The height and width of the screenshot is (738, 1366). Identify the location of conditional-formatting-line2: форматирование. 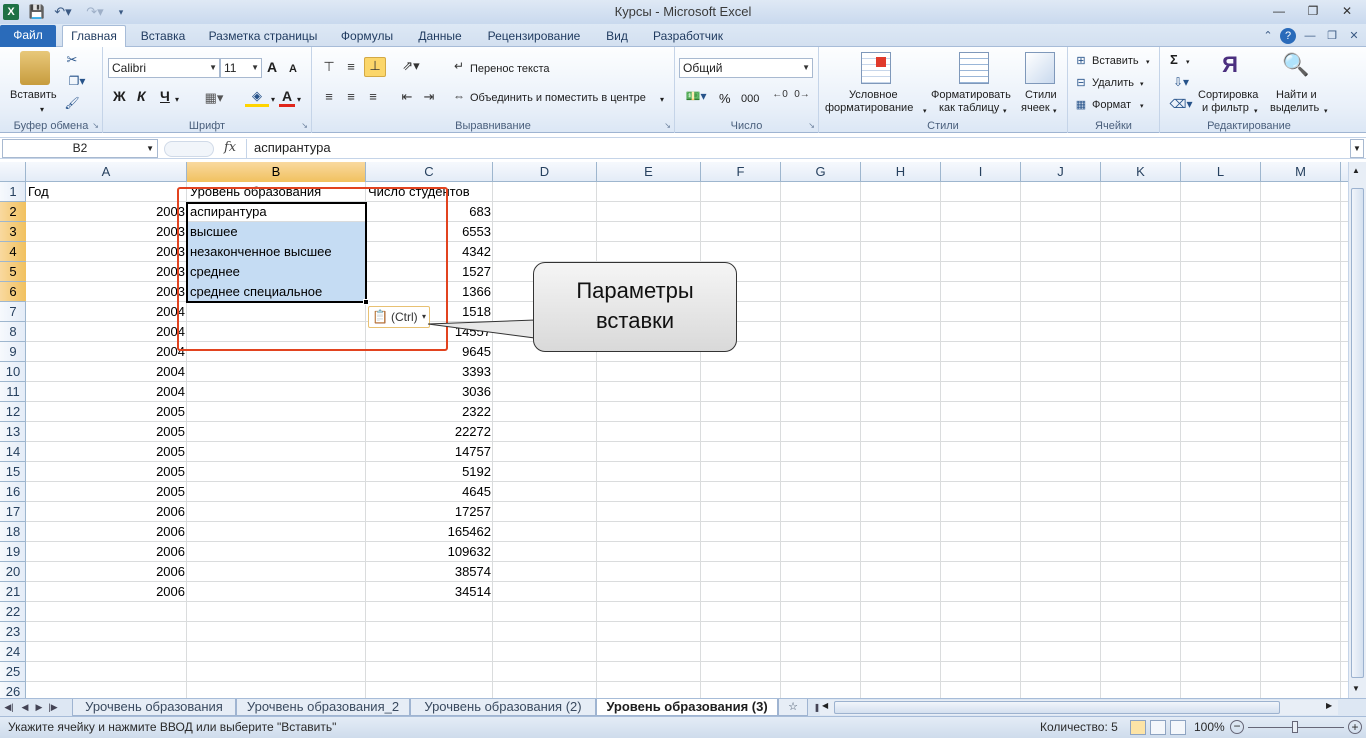
(869, 108).